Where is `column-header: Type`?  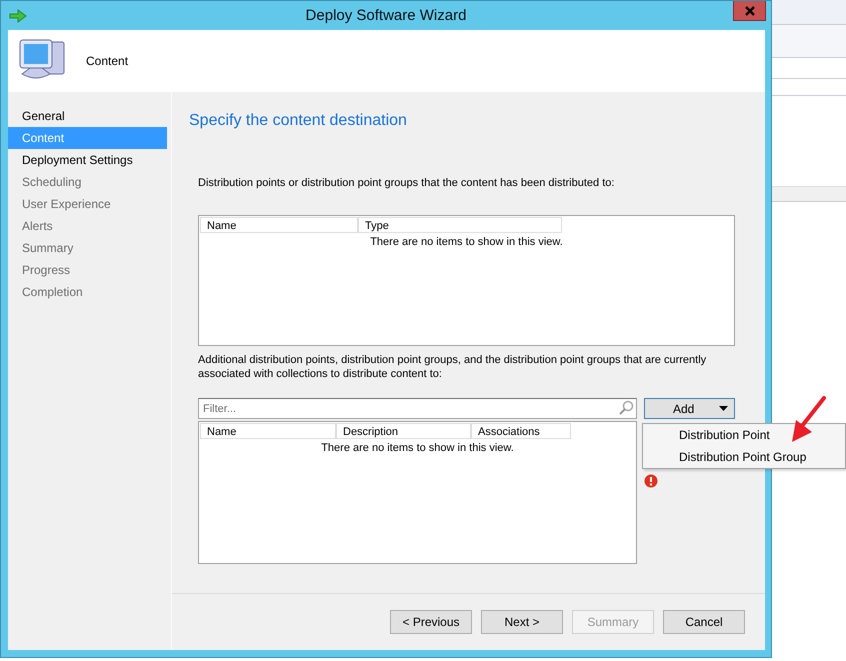
column-header: Type is located at coordinates (460, 225).